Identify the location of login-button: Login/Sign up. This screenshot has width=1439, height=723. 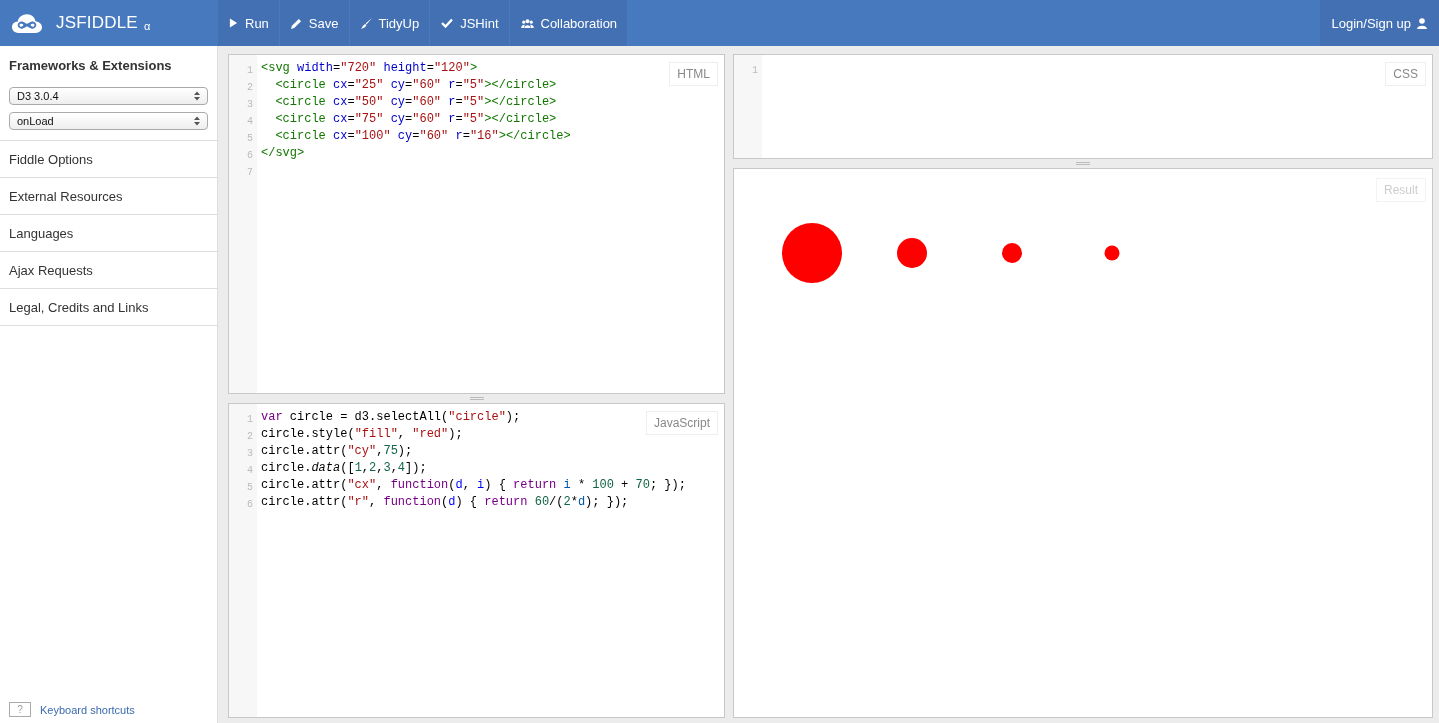
(1379, 23).